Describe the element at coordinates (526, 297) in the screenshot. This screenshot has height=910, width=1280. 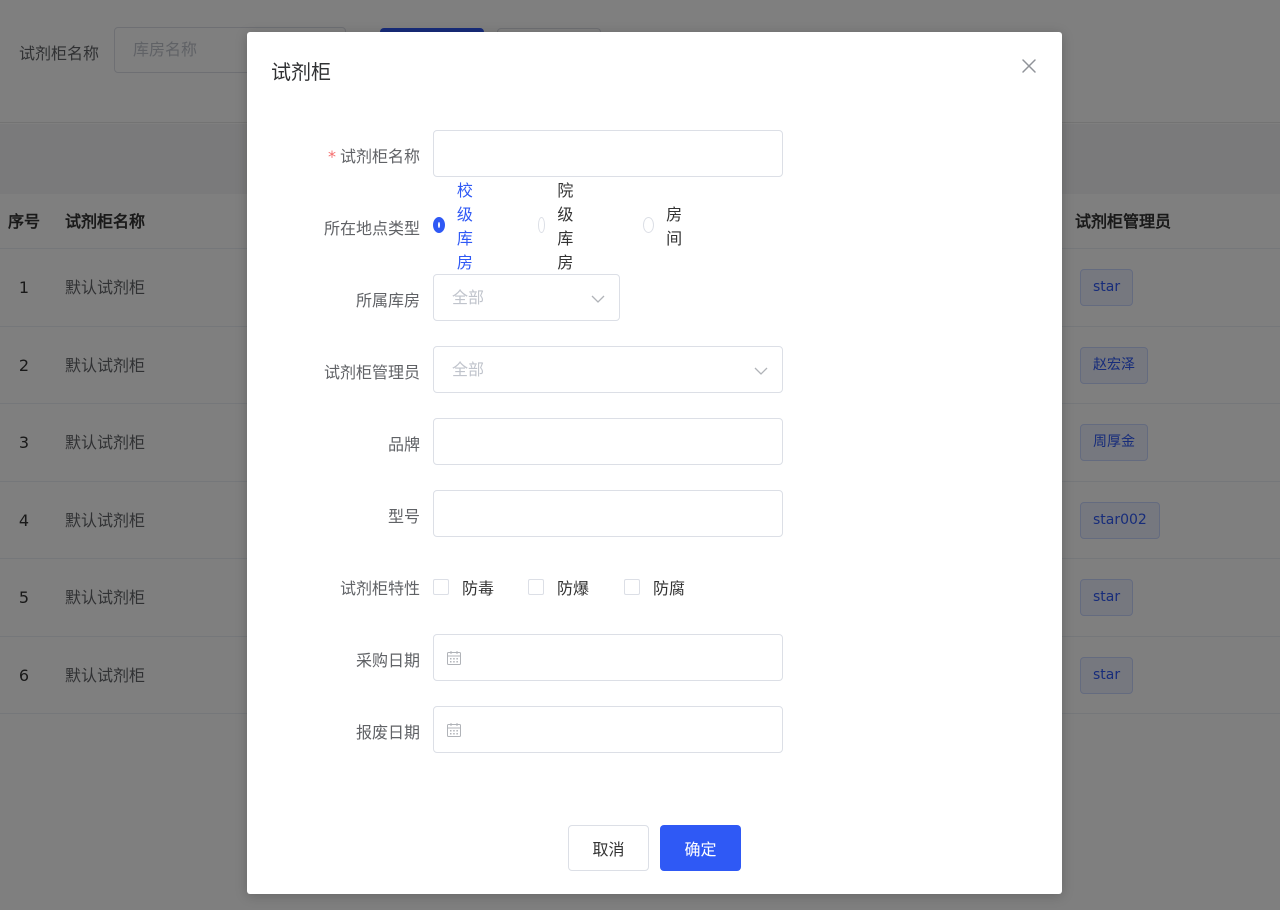
I see `warehouse-select: 全部` at that location.